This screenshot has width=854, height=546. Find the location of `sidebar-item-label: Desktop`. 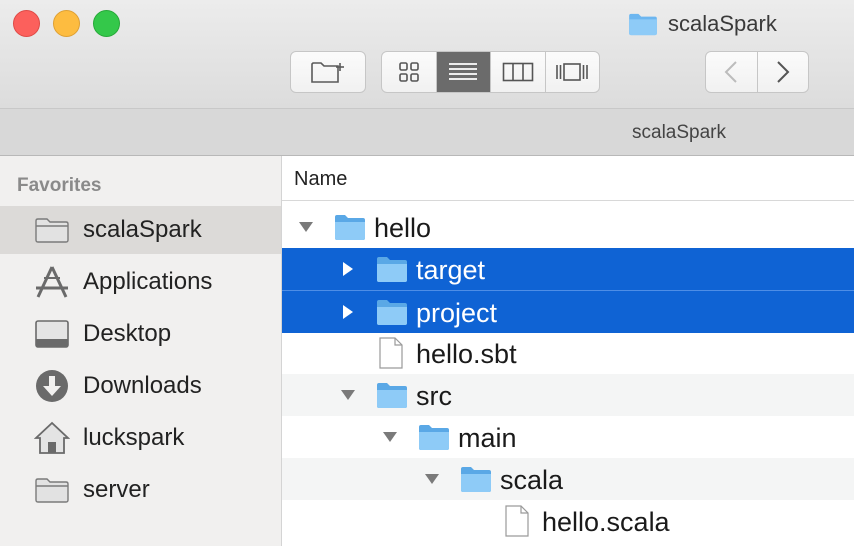

sidebar-item-label: Desktop is located at coordinates (127, 333).